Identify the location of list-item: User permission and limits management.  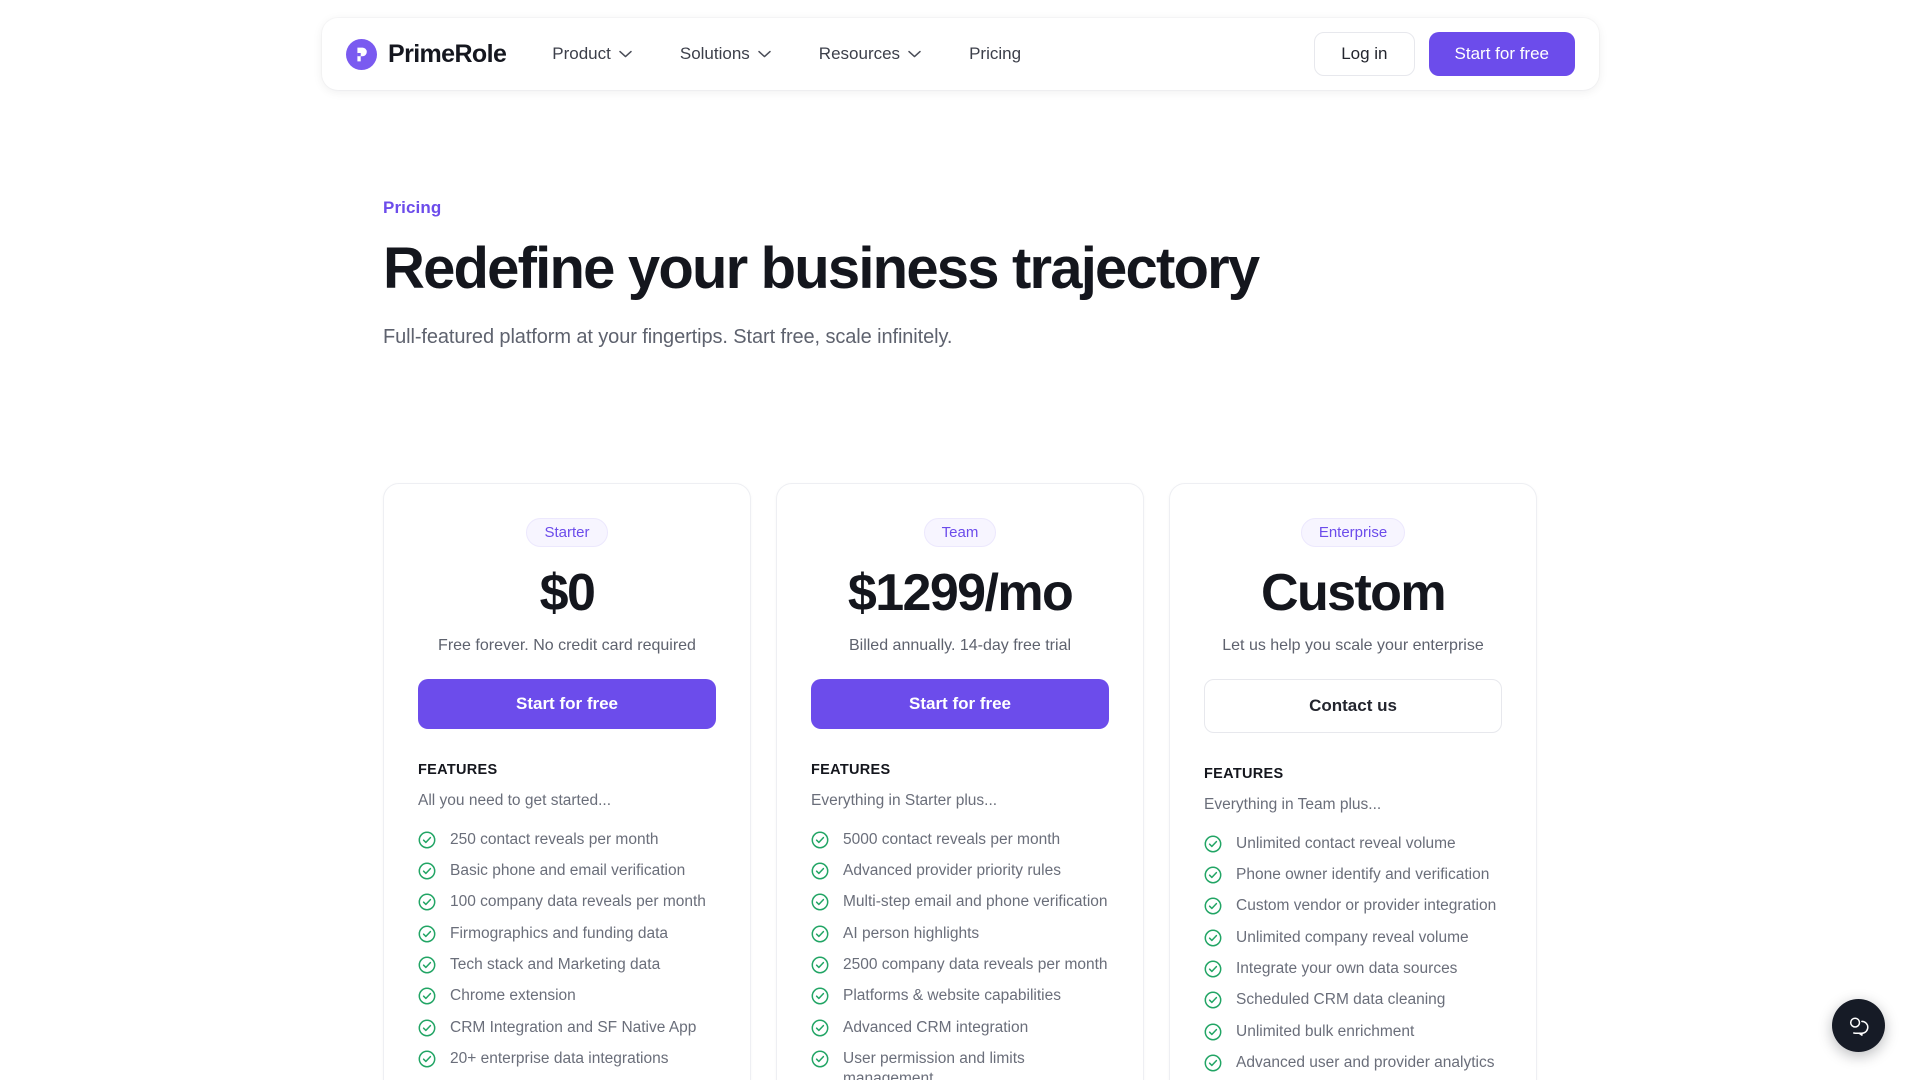
(960, 1064).